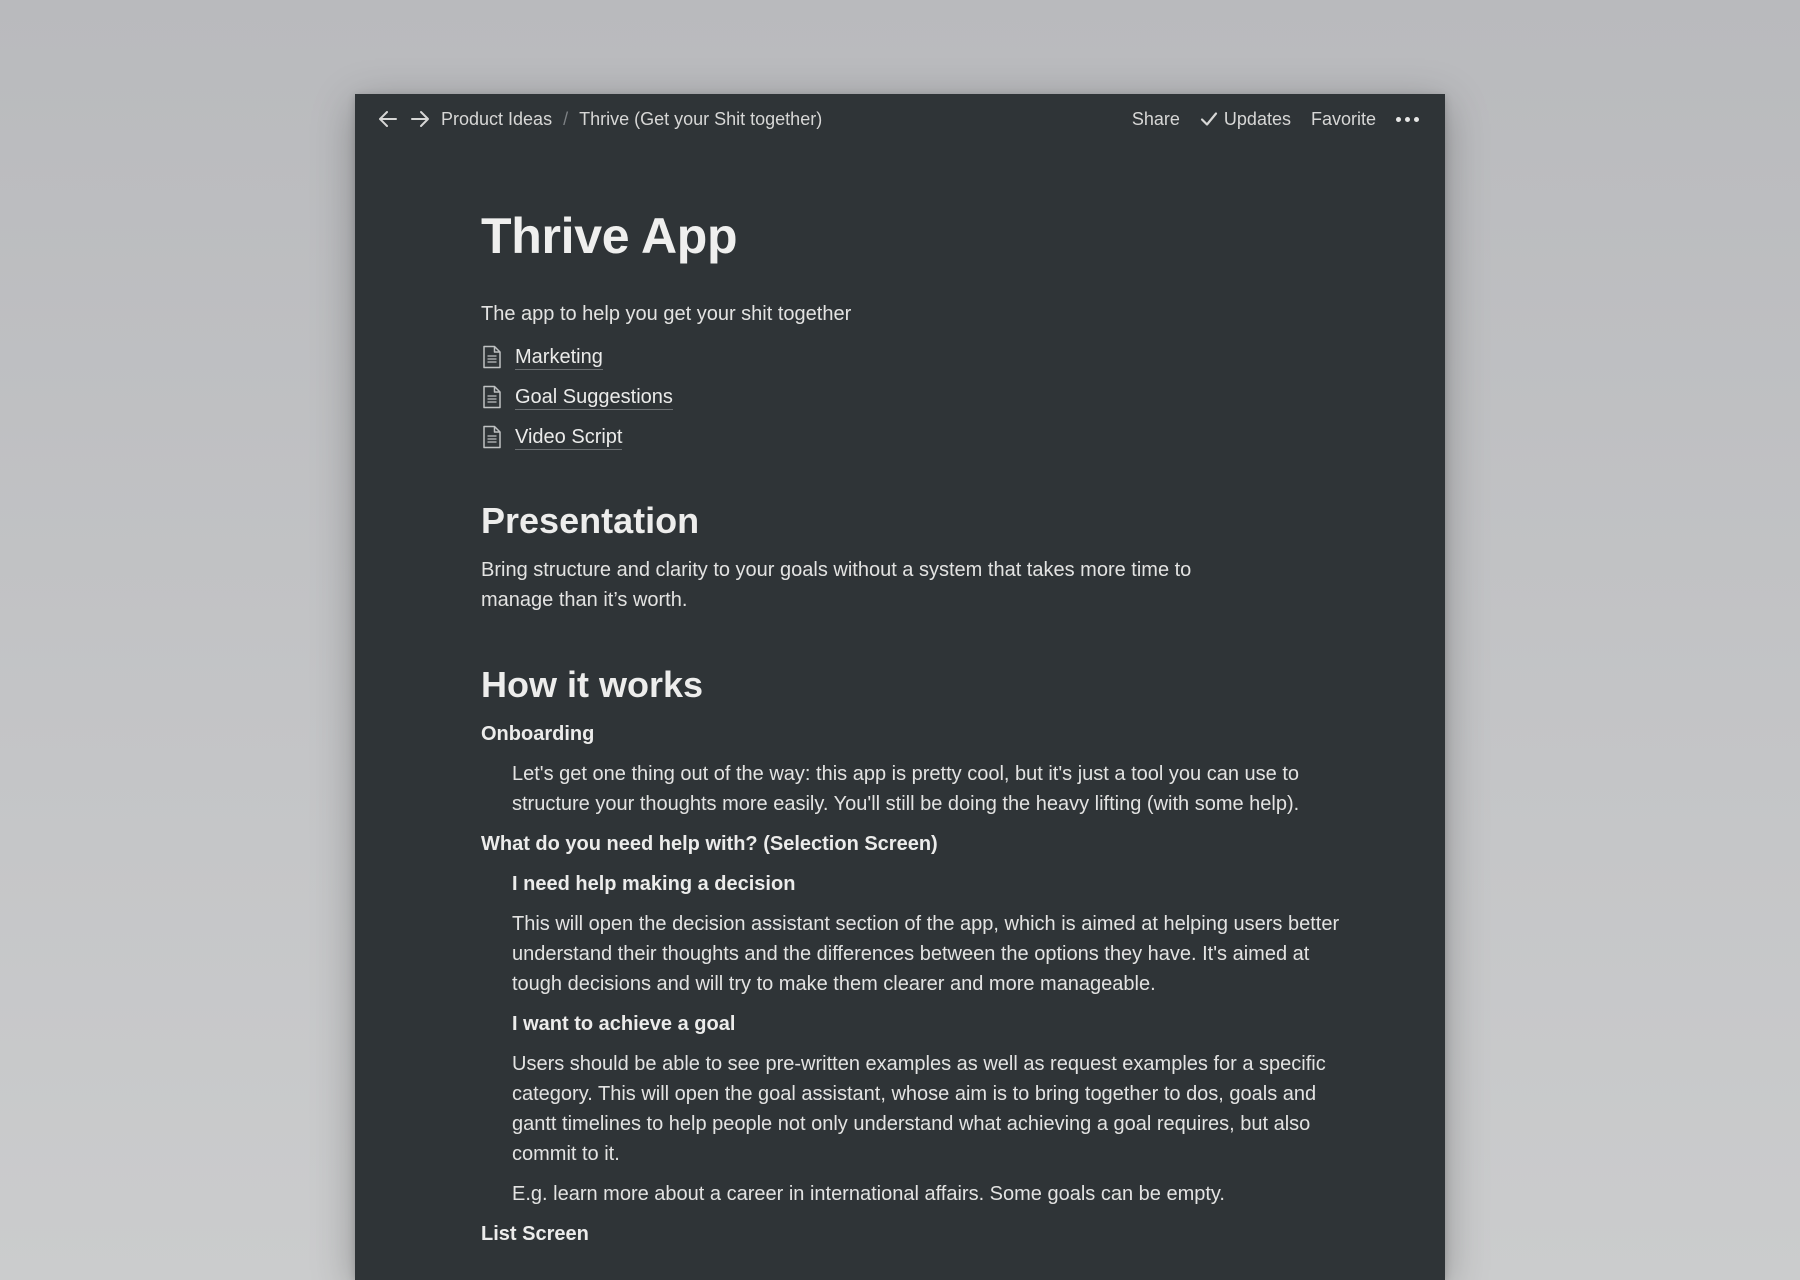  Describe the element at coordinates (569, 437) in the screenshot. I see `subpage-link-label: Video Script` at that location.